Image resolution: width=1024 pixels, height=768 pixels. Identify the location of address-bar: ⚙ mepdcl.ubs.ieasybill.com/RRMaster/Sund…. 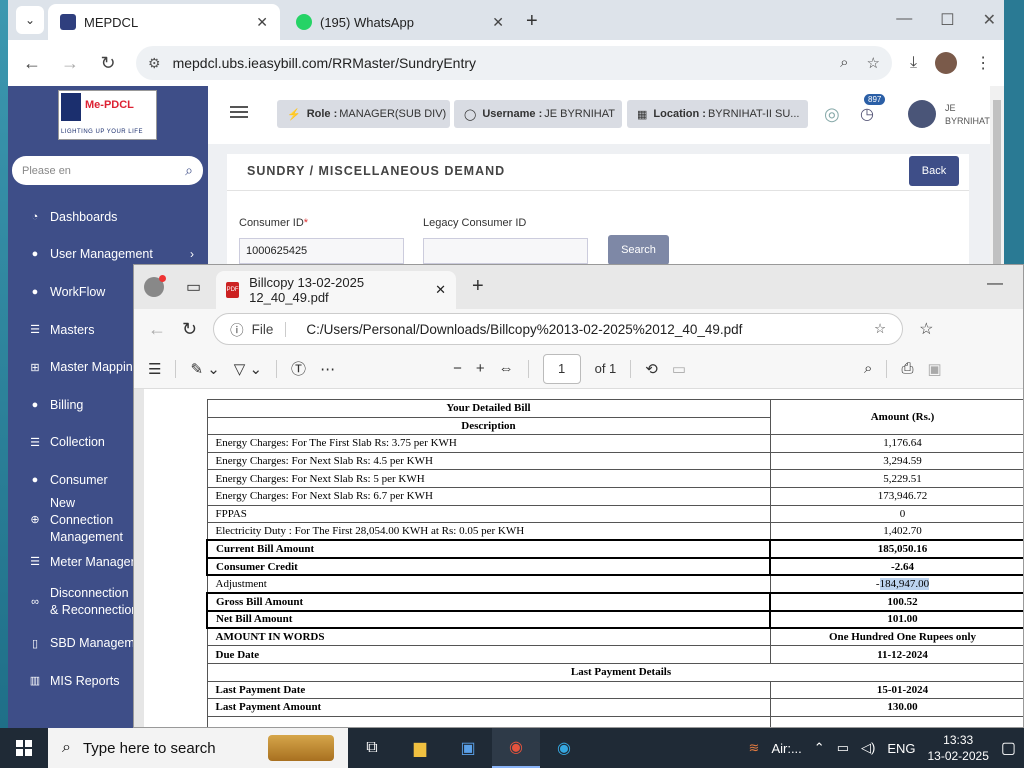
(514, 63).